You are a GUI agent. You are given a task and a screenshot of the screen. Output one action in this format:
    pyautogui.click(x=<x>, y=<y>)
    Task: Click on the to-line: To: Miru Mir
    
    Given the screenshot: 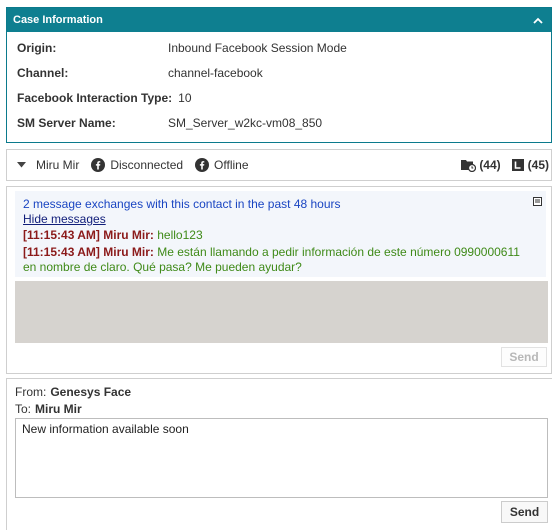 What is the action you would take?
    pyautogui.click(x=48, y=409)
    